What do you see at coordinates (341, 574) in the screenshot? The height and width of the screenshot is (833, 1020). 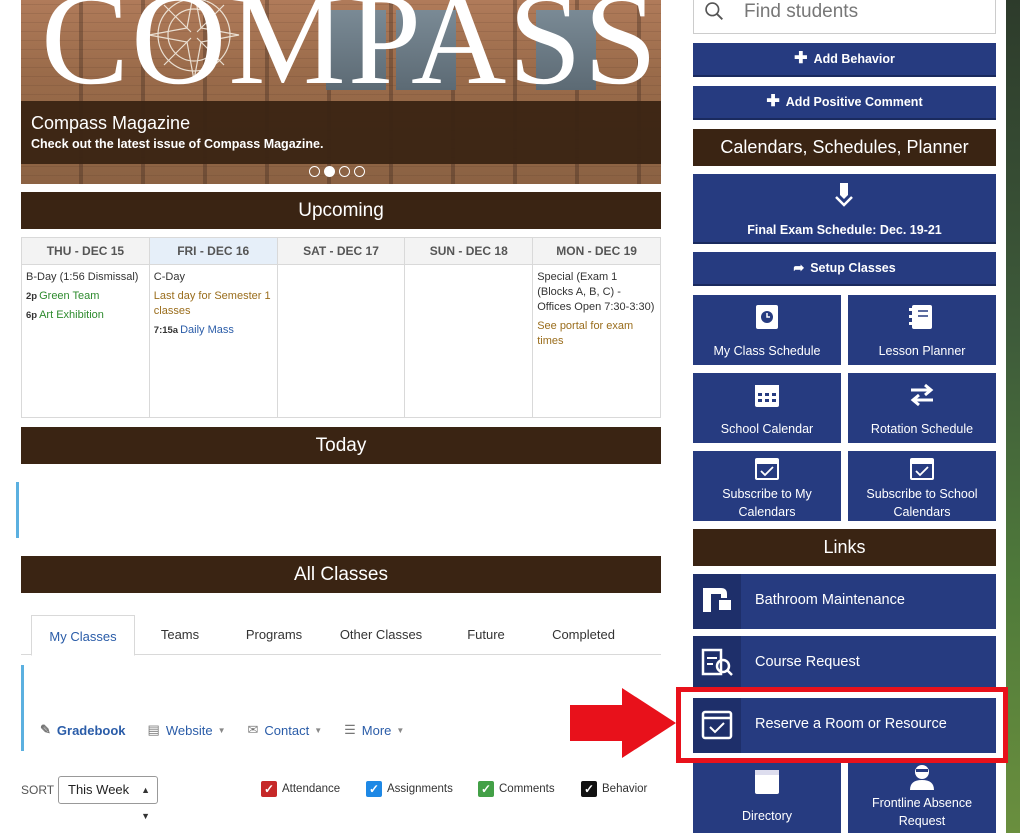 I see `all-classes-header: All Classes` at bounding box center [341, 574].